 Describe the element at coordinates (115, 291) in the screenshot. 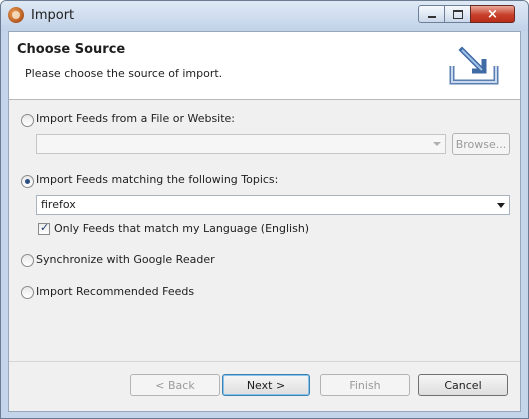

I see `radio-recommended-label: Import Recommended Feeds` at that location.